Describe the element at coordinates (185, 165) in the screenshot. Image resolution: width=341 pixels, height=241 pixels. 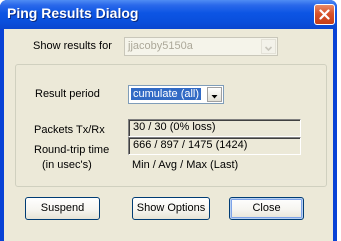
I see `round-trip-legend: Min / Avg / Max (Last)` at that location.